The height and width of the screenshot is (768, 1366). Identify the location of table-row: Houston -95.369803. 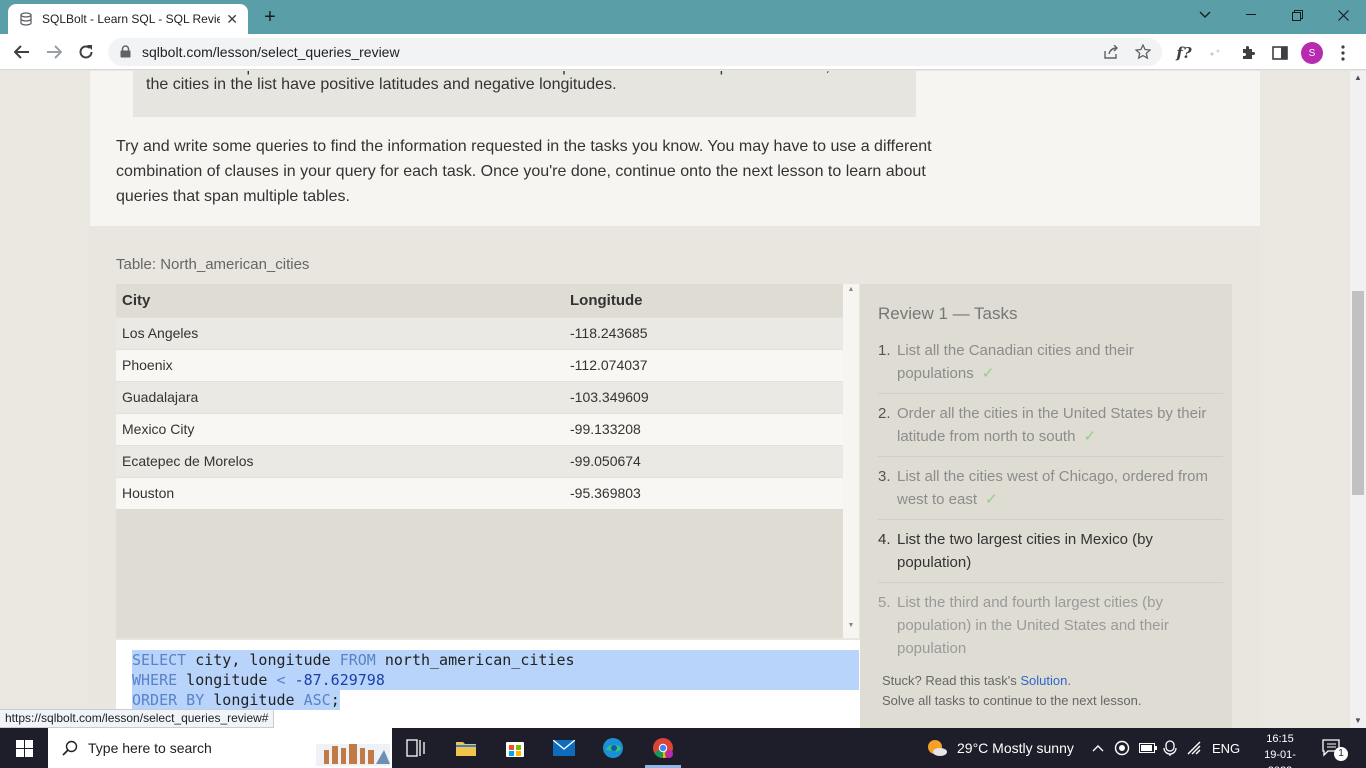
(479, 492).